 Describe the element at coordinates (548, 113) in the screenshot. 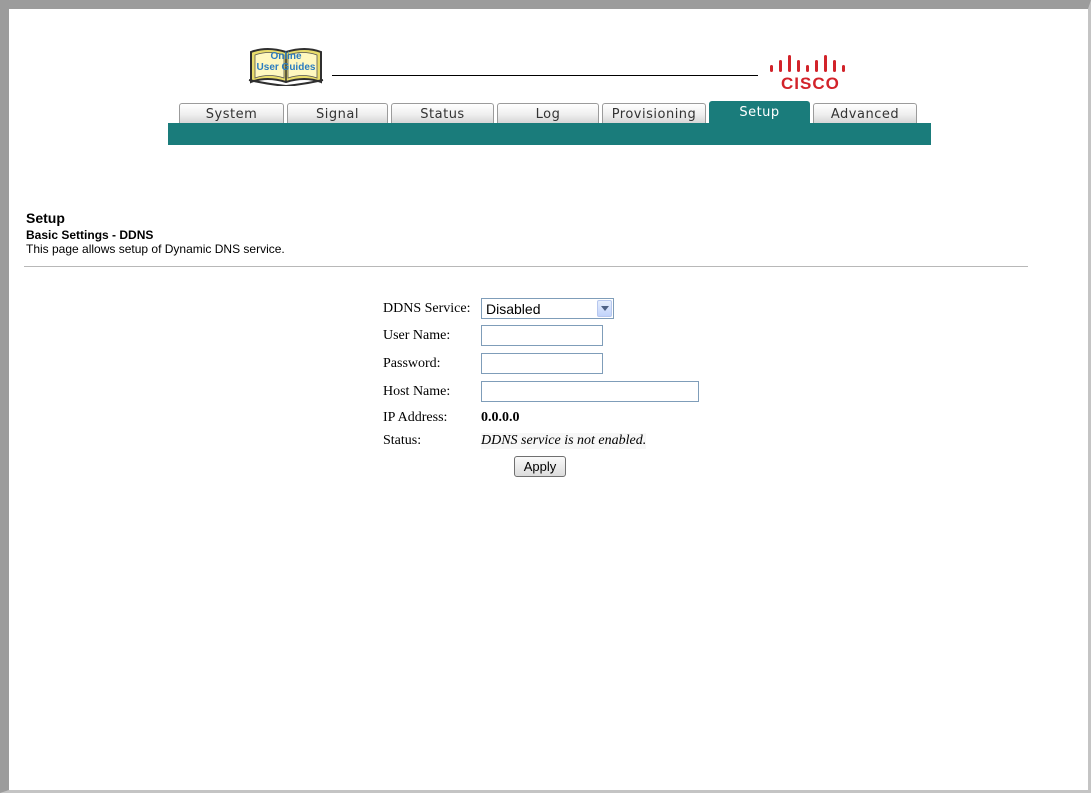

I see `tab-log: Log` at that location.